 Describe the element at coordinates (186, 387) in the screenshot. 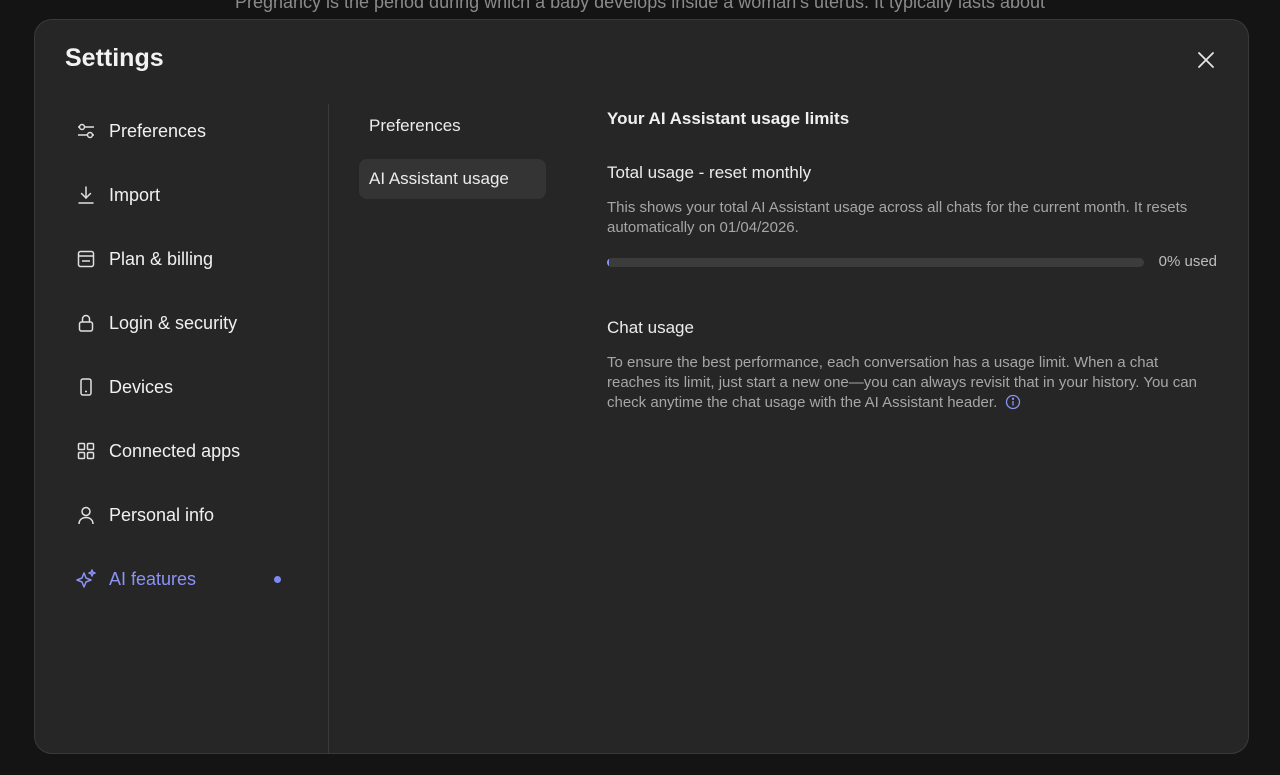

I see `sidebar-item-devices: Devices` at that location.